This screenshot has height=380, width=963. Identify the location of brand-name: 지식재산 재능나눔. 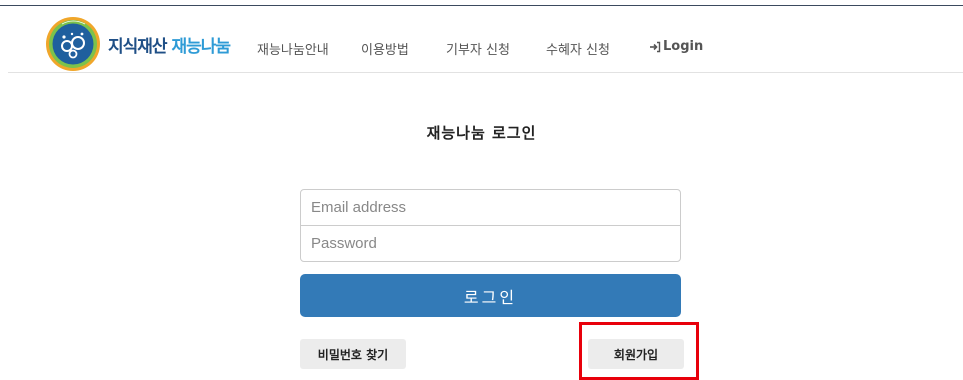
(169, 44).